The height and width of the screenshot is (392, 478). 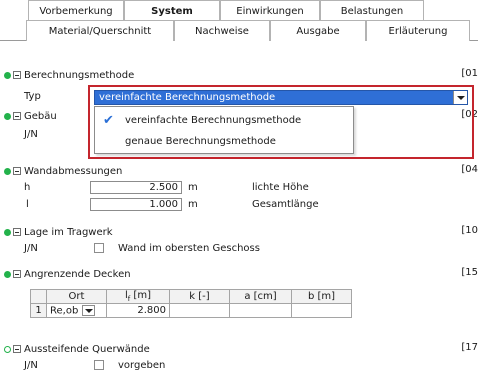 I want to click on tab-erlaeuterung: Erläuterung, so click(x=418, y=30).